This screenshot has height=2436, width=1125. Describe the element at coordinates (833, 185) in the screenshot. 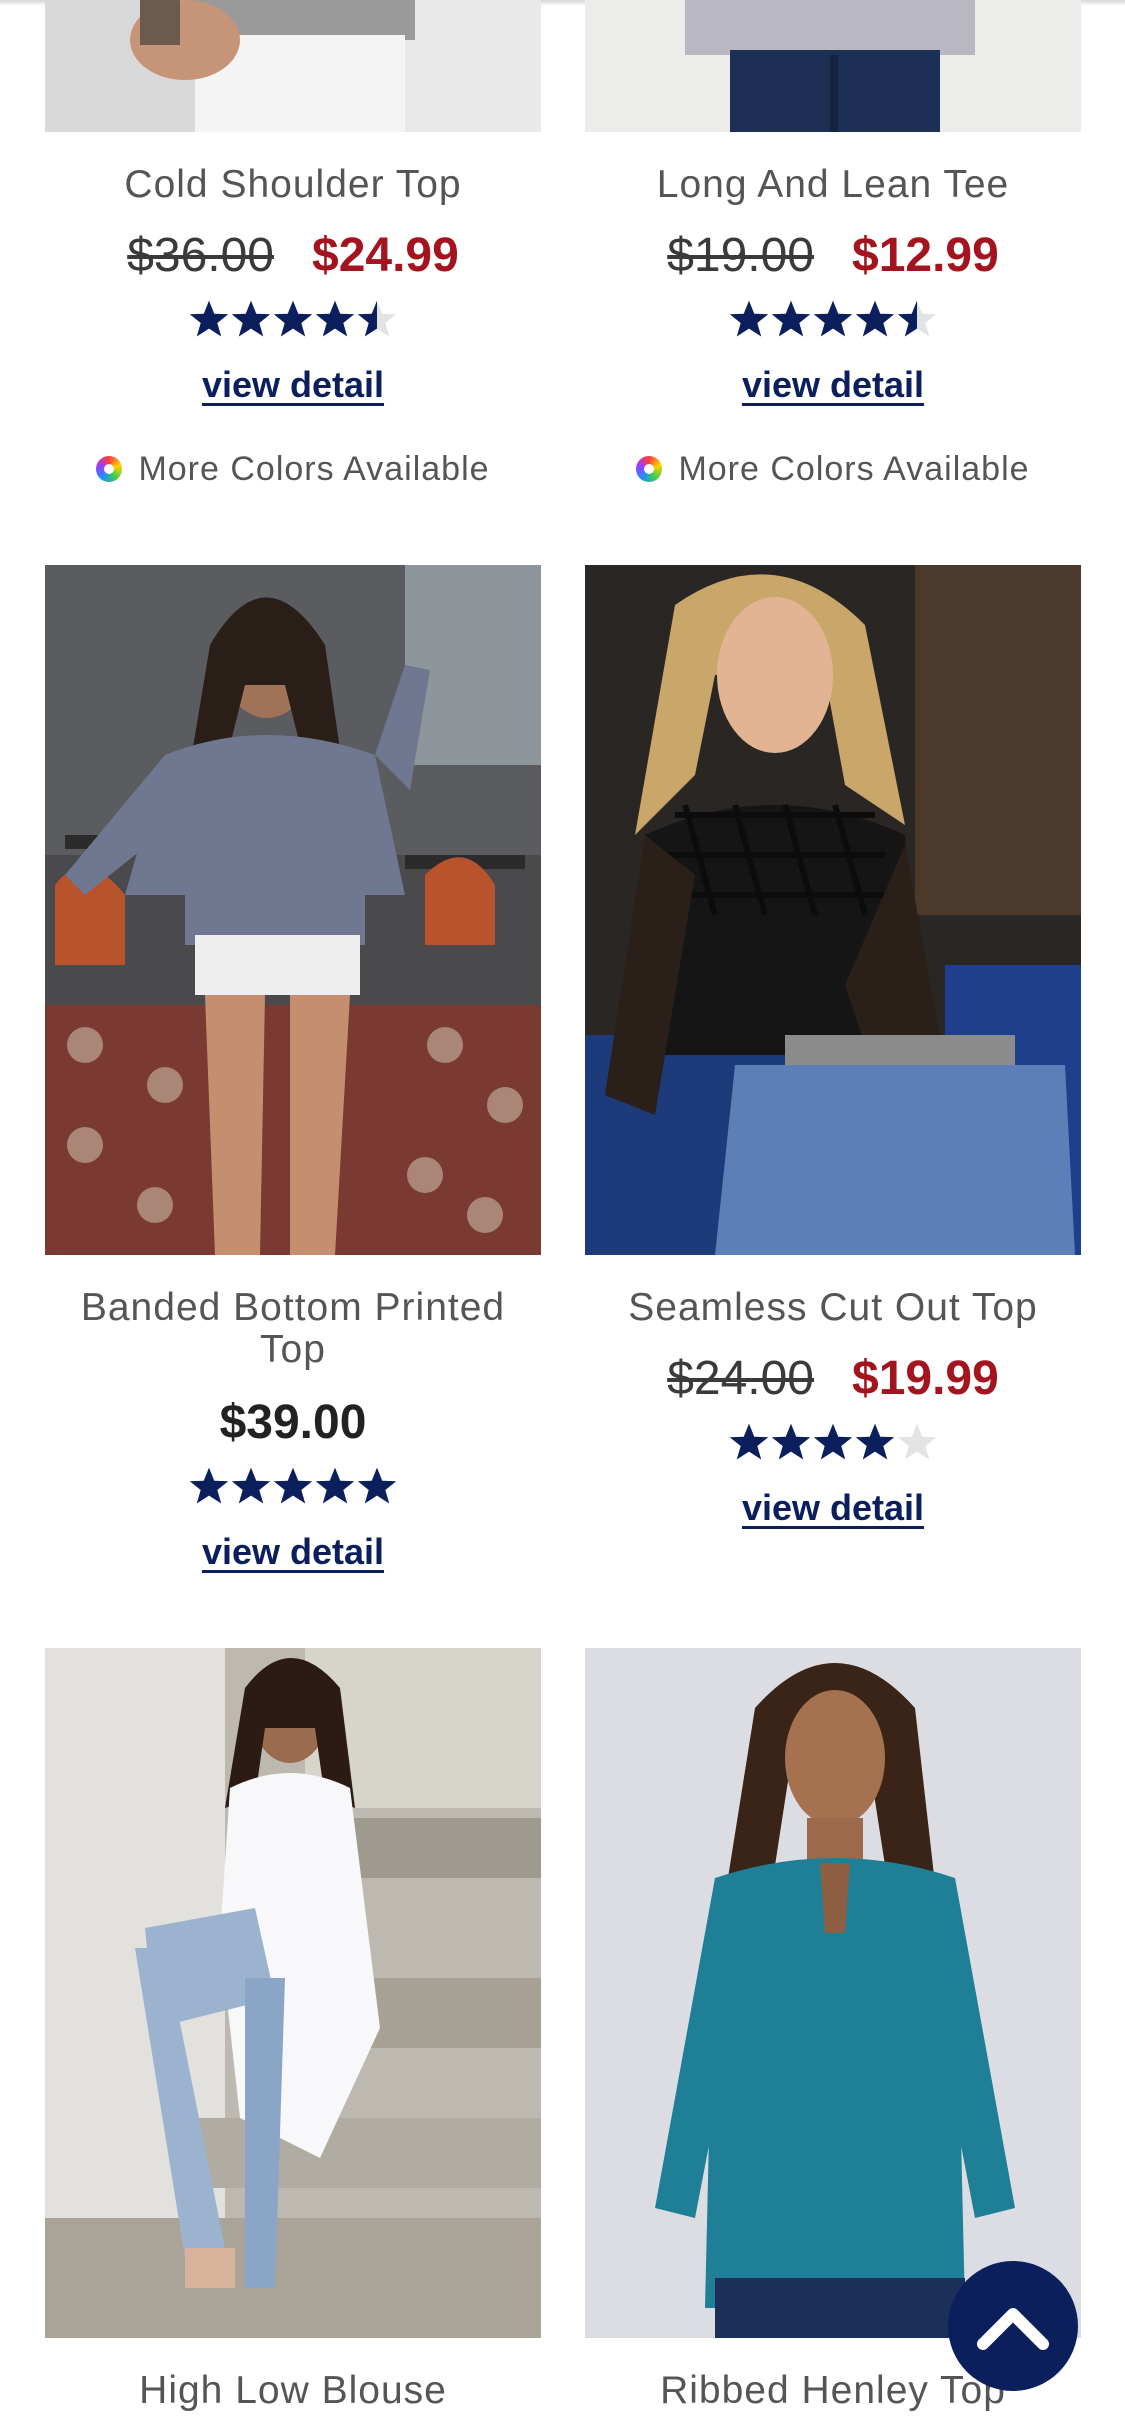

I see `product-name: Long And Lean Tee` at that location.